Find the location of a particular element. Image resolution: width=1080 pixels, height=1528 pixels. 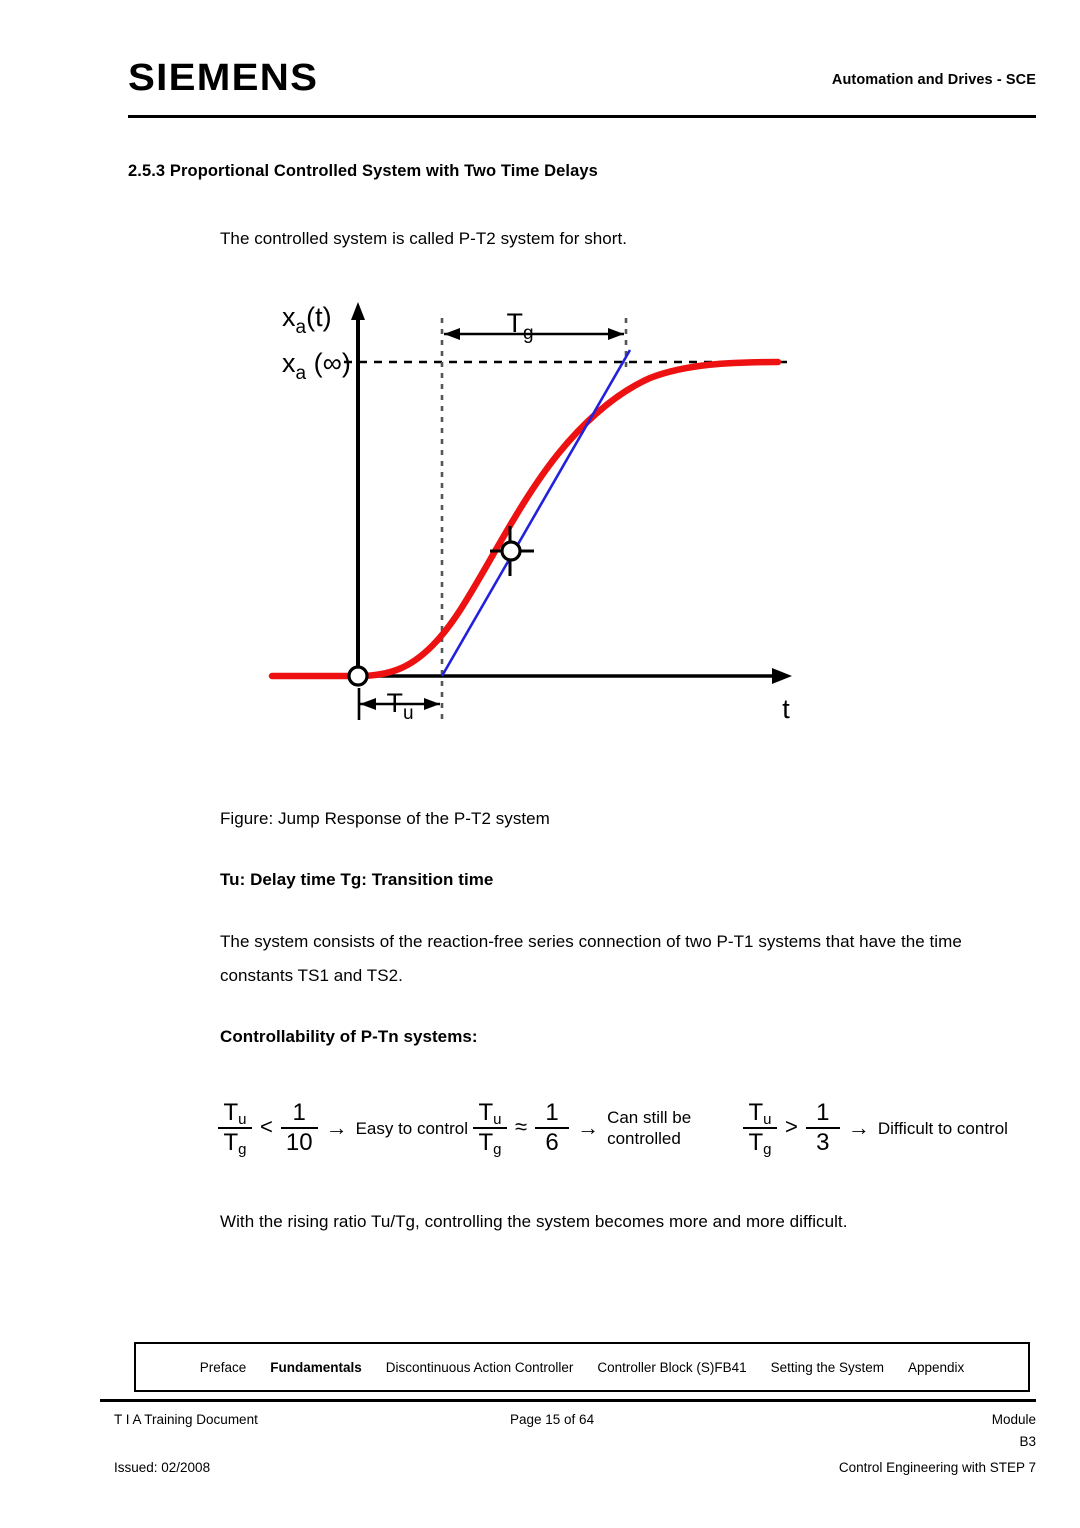

asymptote-label: xa (∞) is located at coordinates (316, 366).